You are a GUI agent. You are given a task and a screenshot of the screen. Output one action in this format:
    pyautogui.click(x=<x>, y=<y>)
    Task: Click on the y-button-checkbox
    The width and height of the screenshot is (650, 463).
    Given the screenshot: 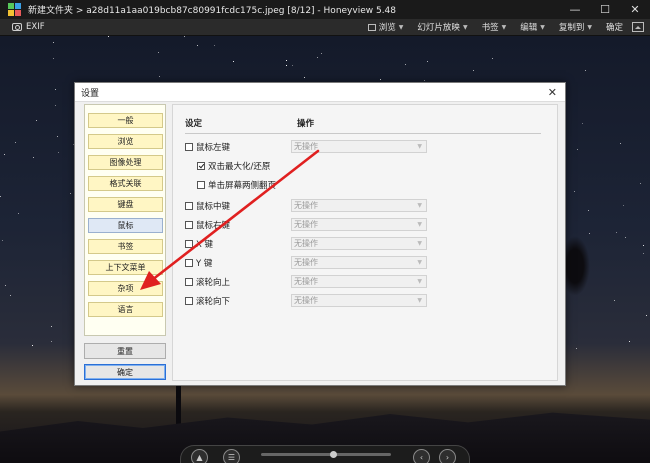 What is the action you would take?
    pyautogui.click(x=189, y=263)
    